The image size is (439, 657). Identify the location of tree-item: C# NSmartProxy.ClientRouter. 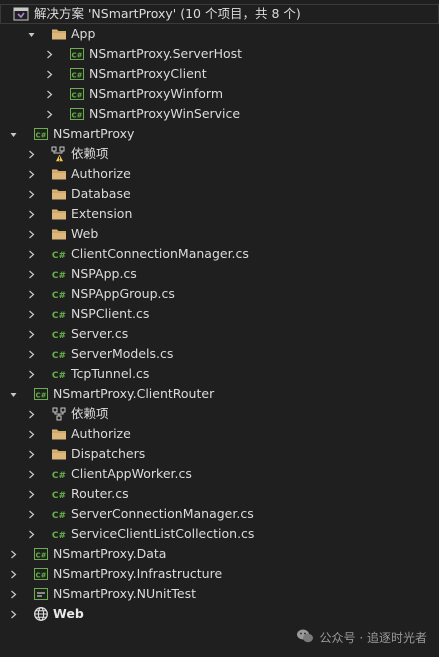
(219, 394).